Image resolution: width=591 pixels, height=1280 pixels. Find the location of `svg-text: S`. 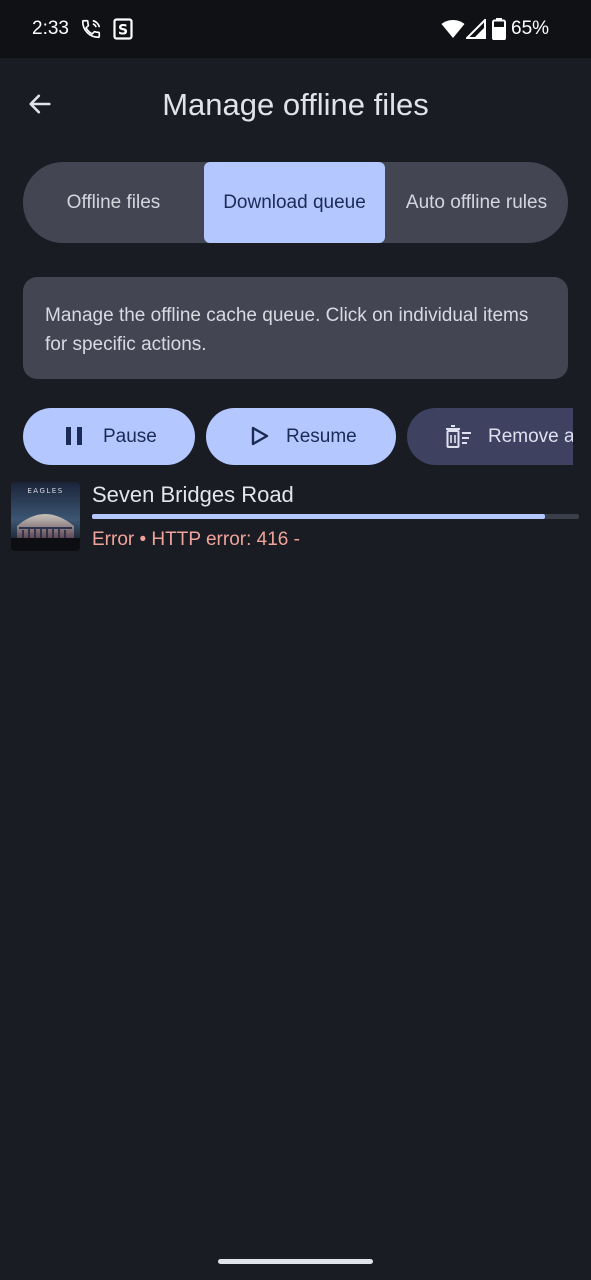

svg-text: S is located at coordinates (123, 31).